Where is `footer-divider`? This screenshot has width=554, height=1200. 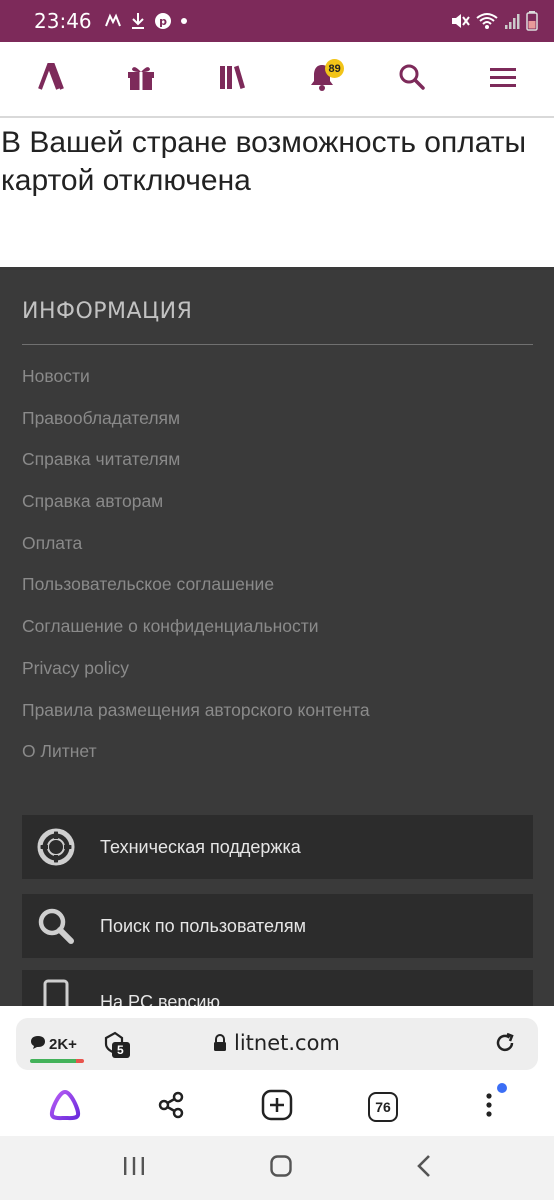
footer-divider is located at coordinates (277, 344).